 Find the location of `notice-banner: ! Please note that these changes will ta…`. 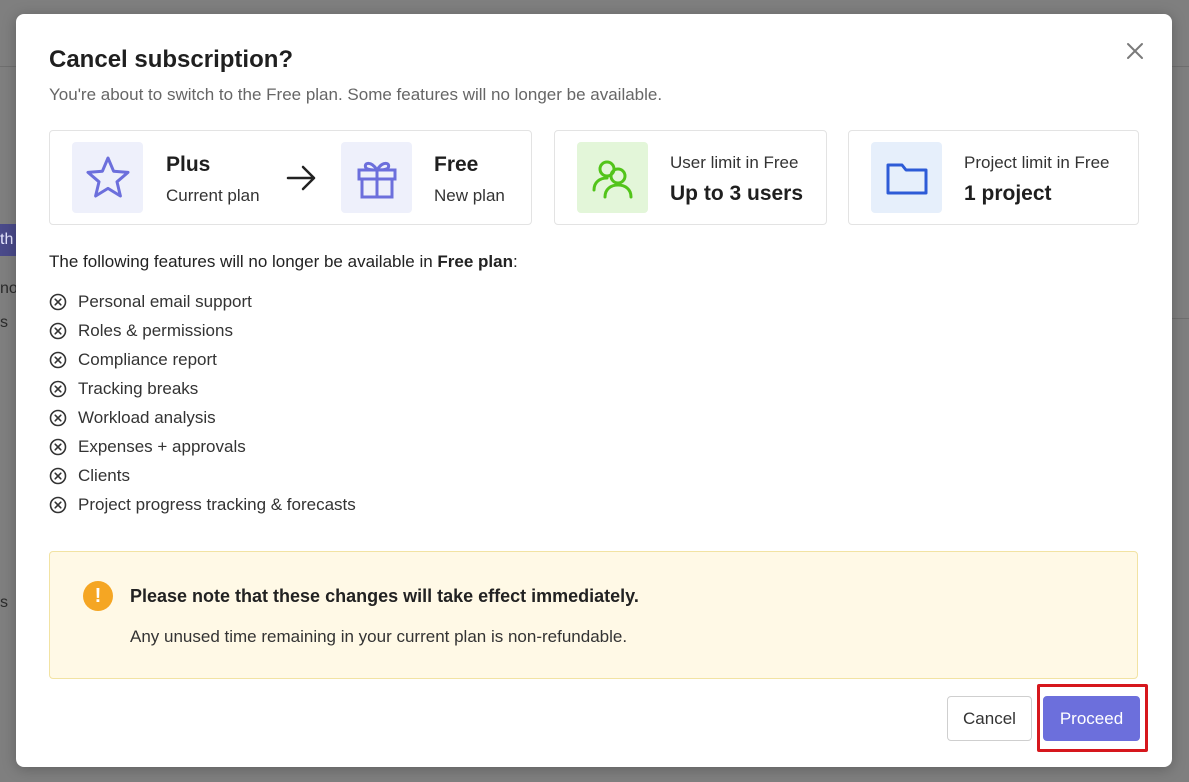

notice-banner: ! Please note that these changes will ta… is located at coordinates (593, 615).